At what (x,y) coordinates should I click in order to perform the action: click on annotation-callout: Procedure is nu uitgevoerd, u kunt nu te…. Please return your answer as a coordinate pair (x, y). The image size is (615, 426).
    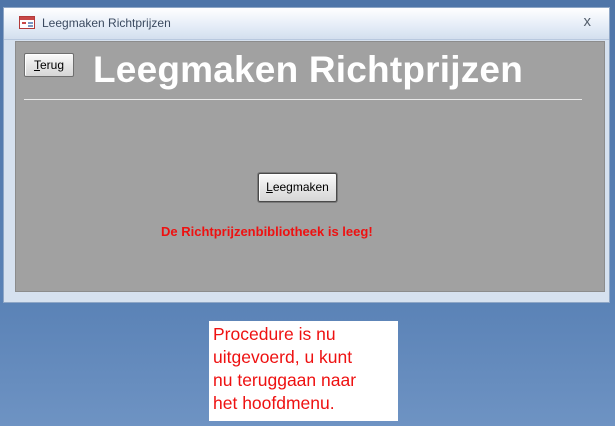
    Looking at the image, I should click on (303, 371).